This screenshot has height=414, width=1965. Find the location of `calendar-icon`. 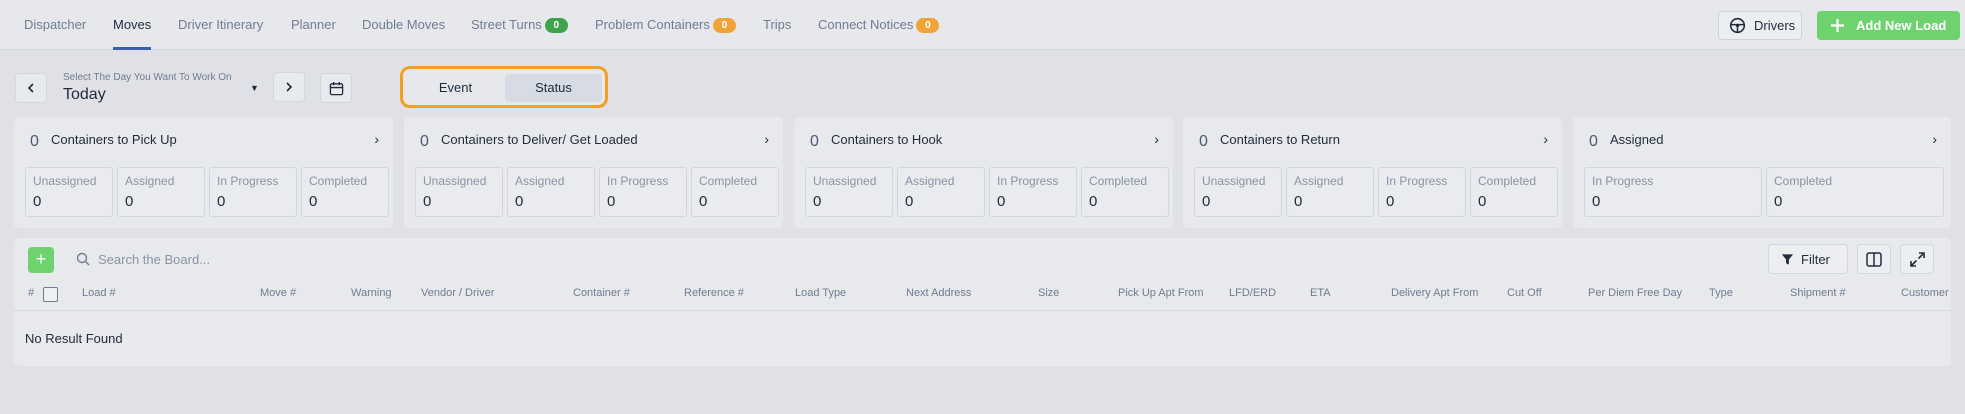

calendar-icon is located at coordinates (336, 88).